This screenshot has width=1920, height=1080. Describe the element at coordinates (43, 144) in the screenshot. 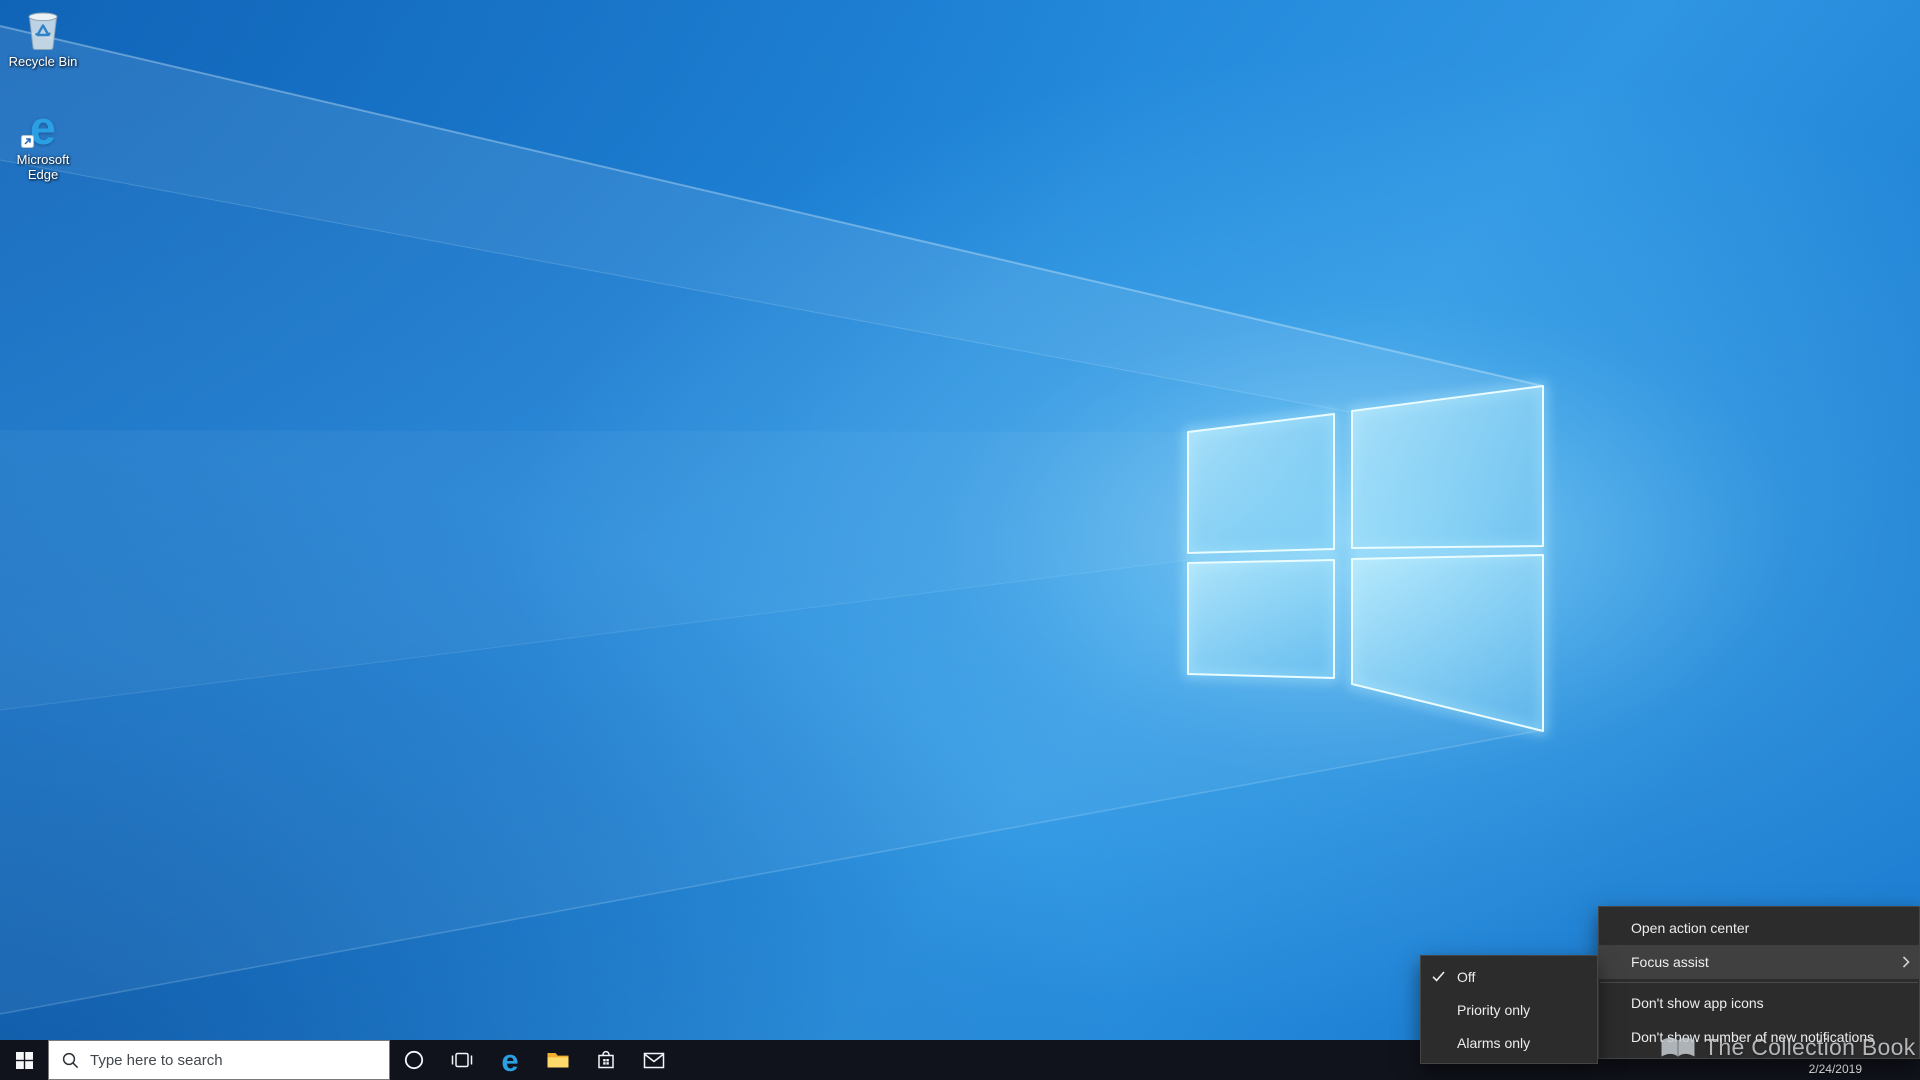

I see `desktop-icon-microsoft-edge: Microsoft Edge` at that location.